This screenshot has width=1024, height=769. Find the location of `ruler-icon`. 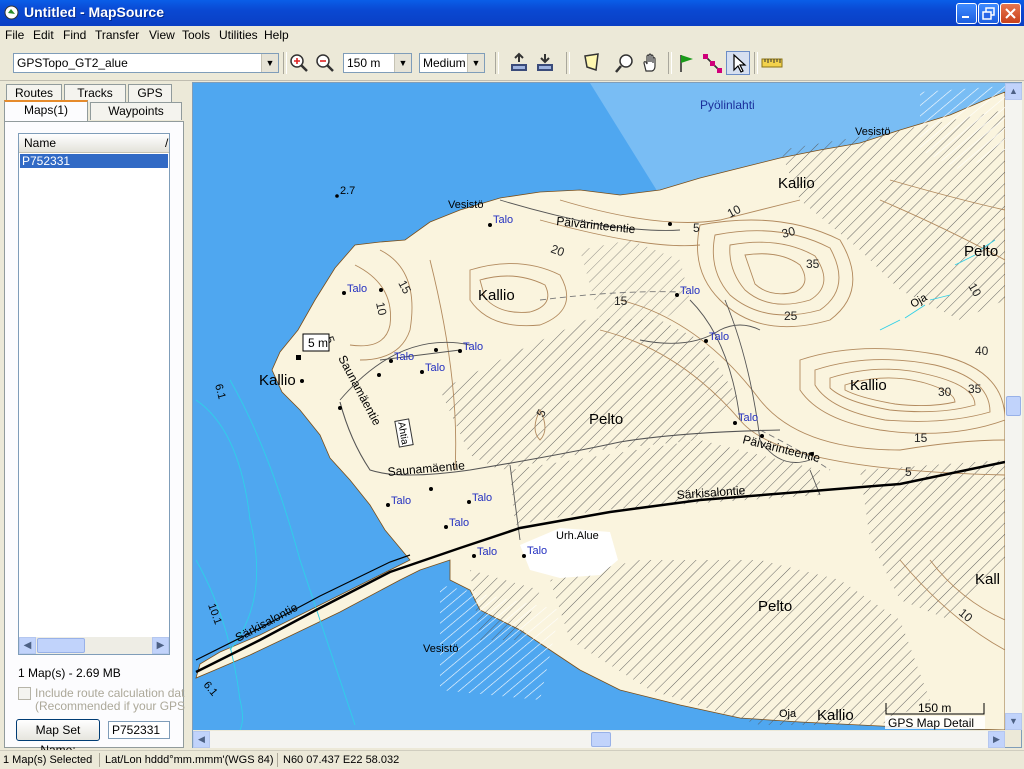

ruler-icon is located at coordinates (772, 63).